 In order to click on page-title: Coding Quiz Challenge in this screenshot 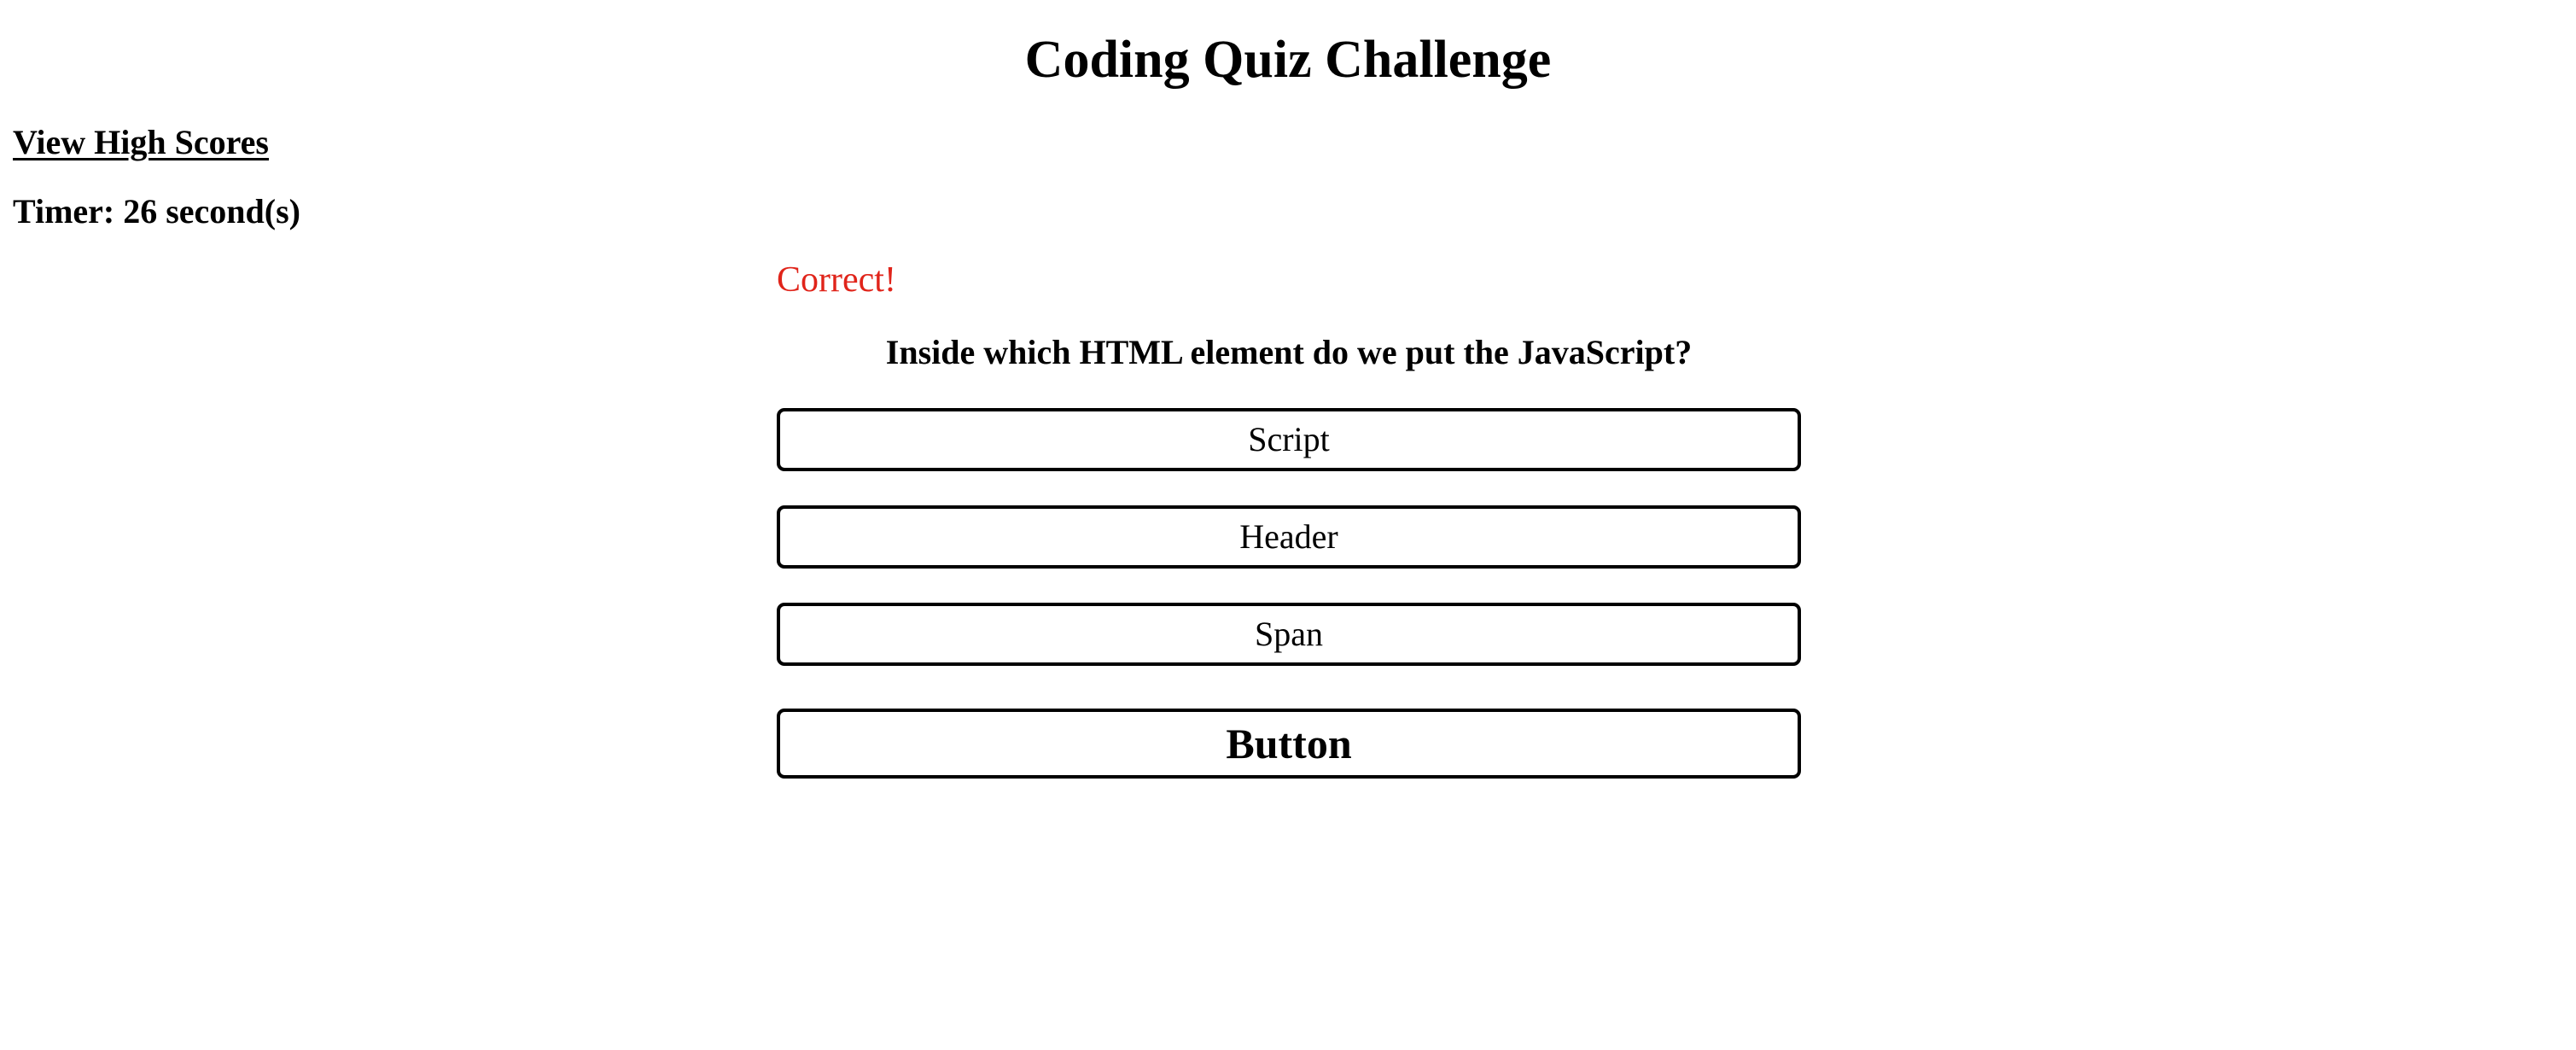, I will do `click(1288, 60)`.